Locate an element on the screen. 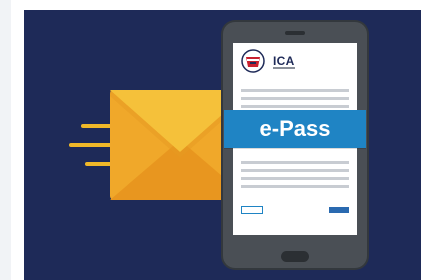  submit-button is located at coordinates (339, 210).